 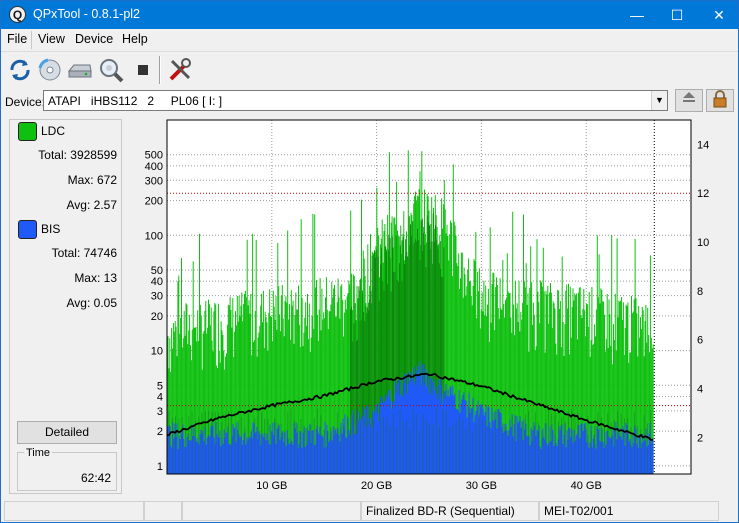 I want to click on left-tick-label: 1, so click(x=160, y=467).